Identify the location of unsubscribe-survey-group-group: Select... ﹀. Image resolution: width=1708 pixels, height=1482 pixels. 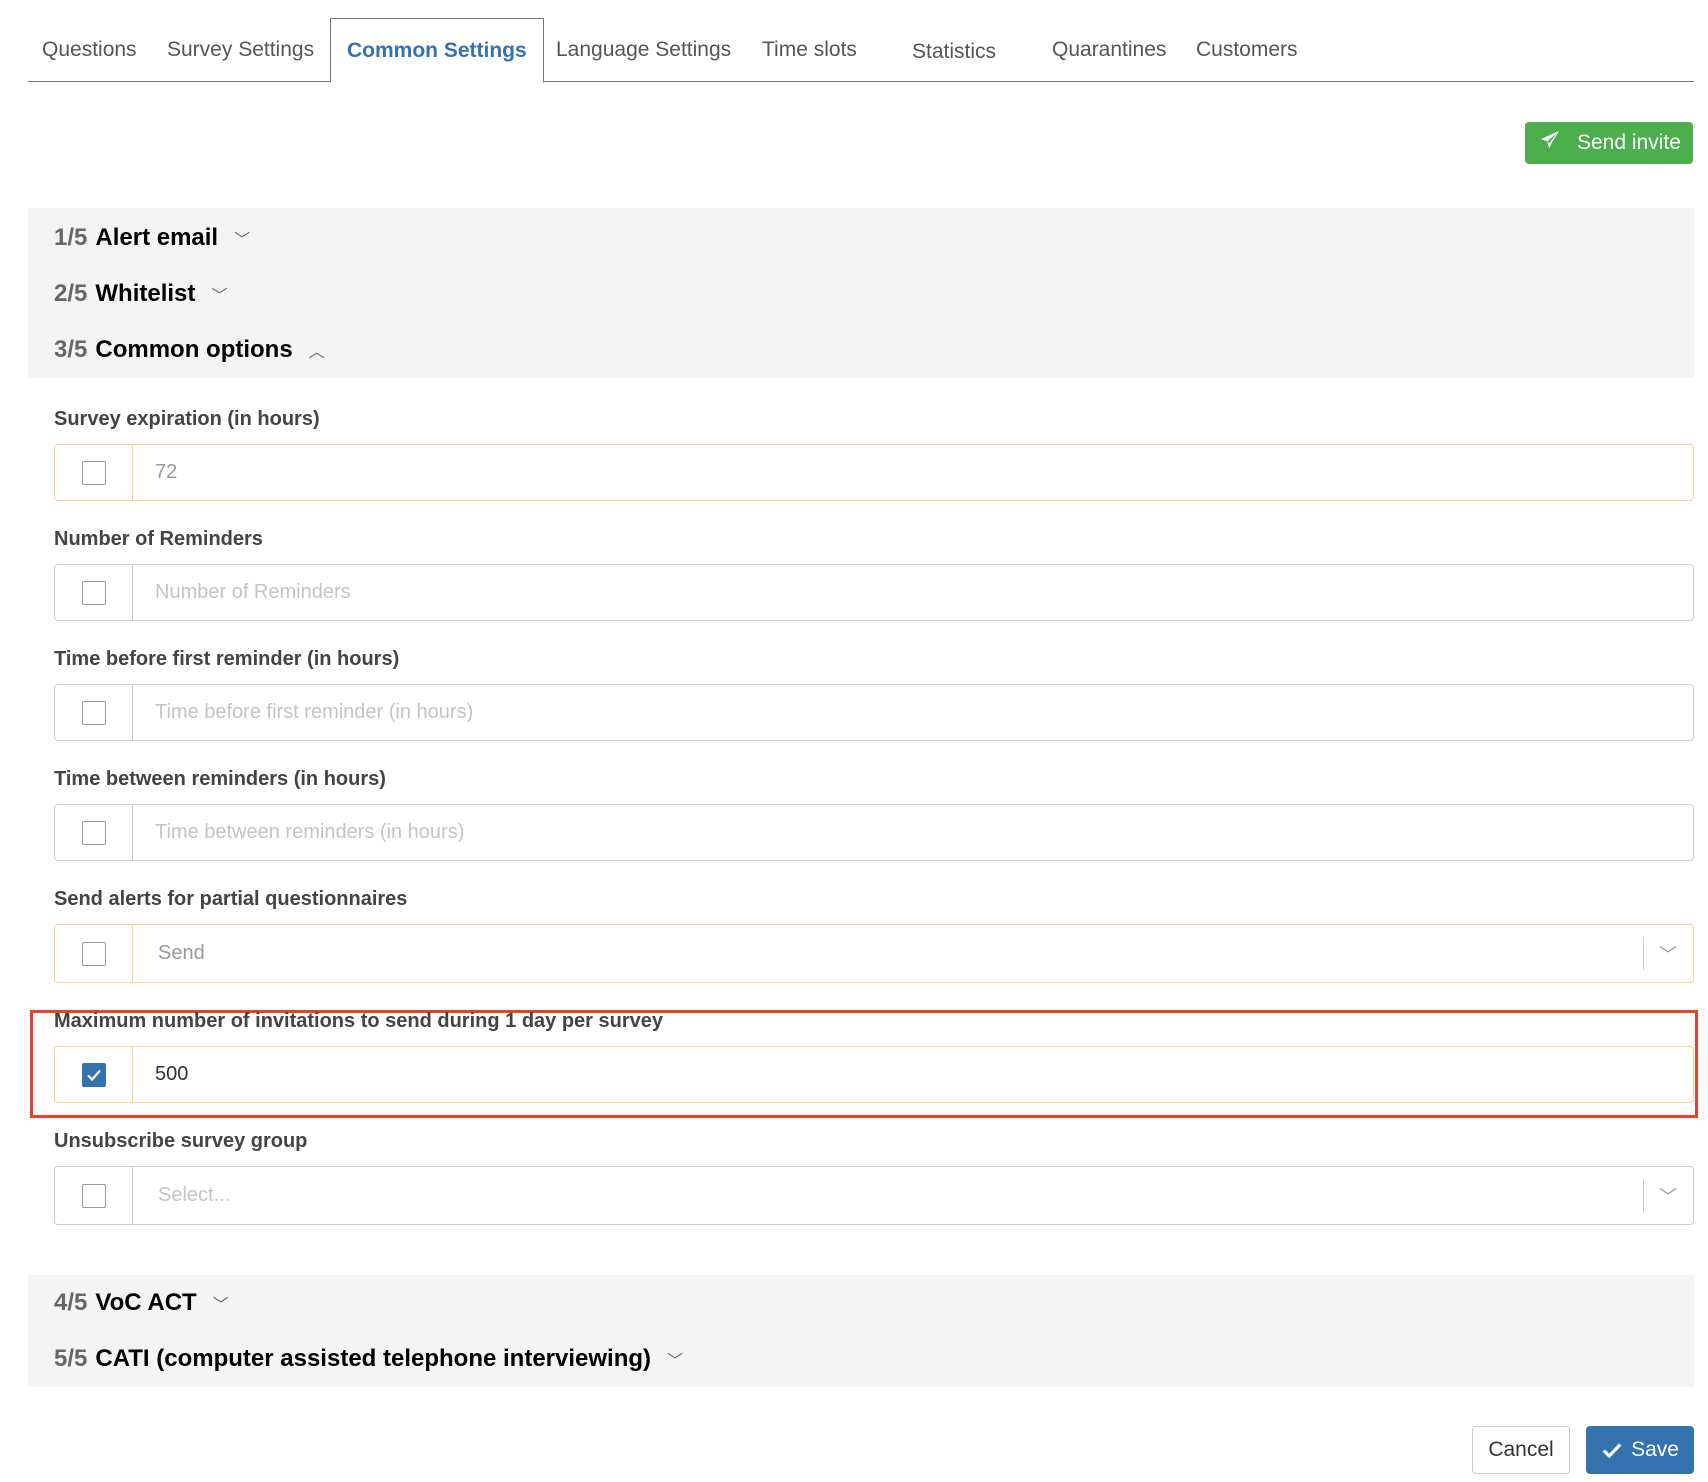
(874, 1195).